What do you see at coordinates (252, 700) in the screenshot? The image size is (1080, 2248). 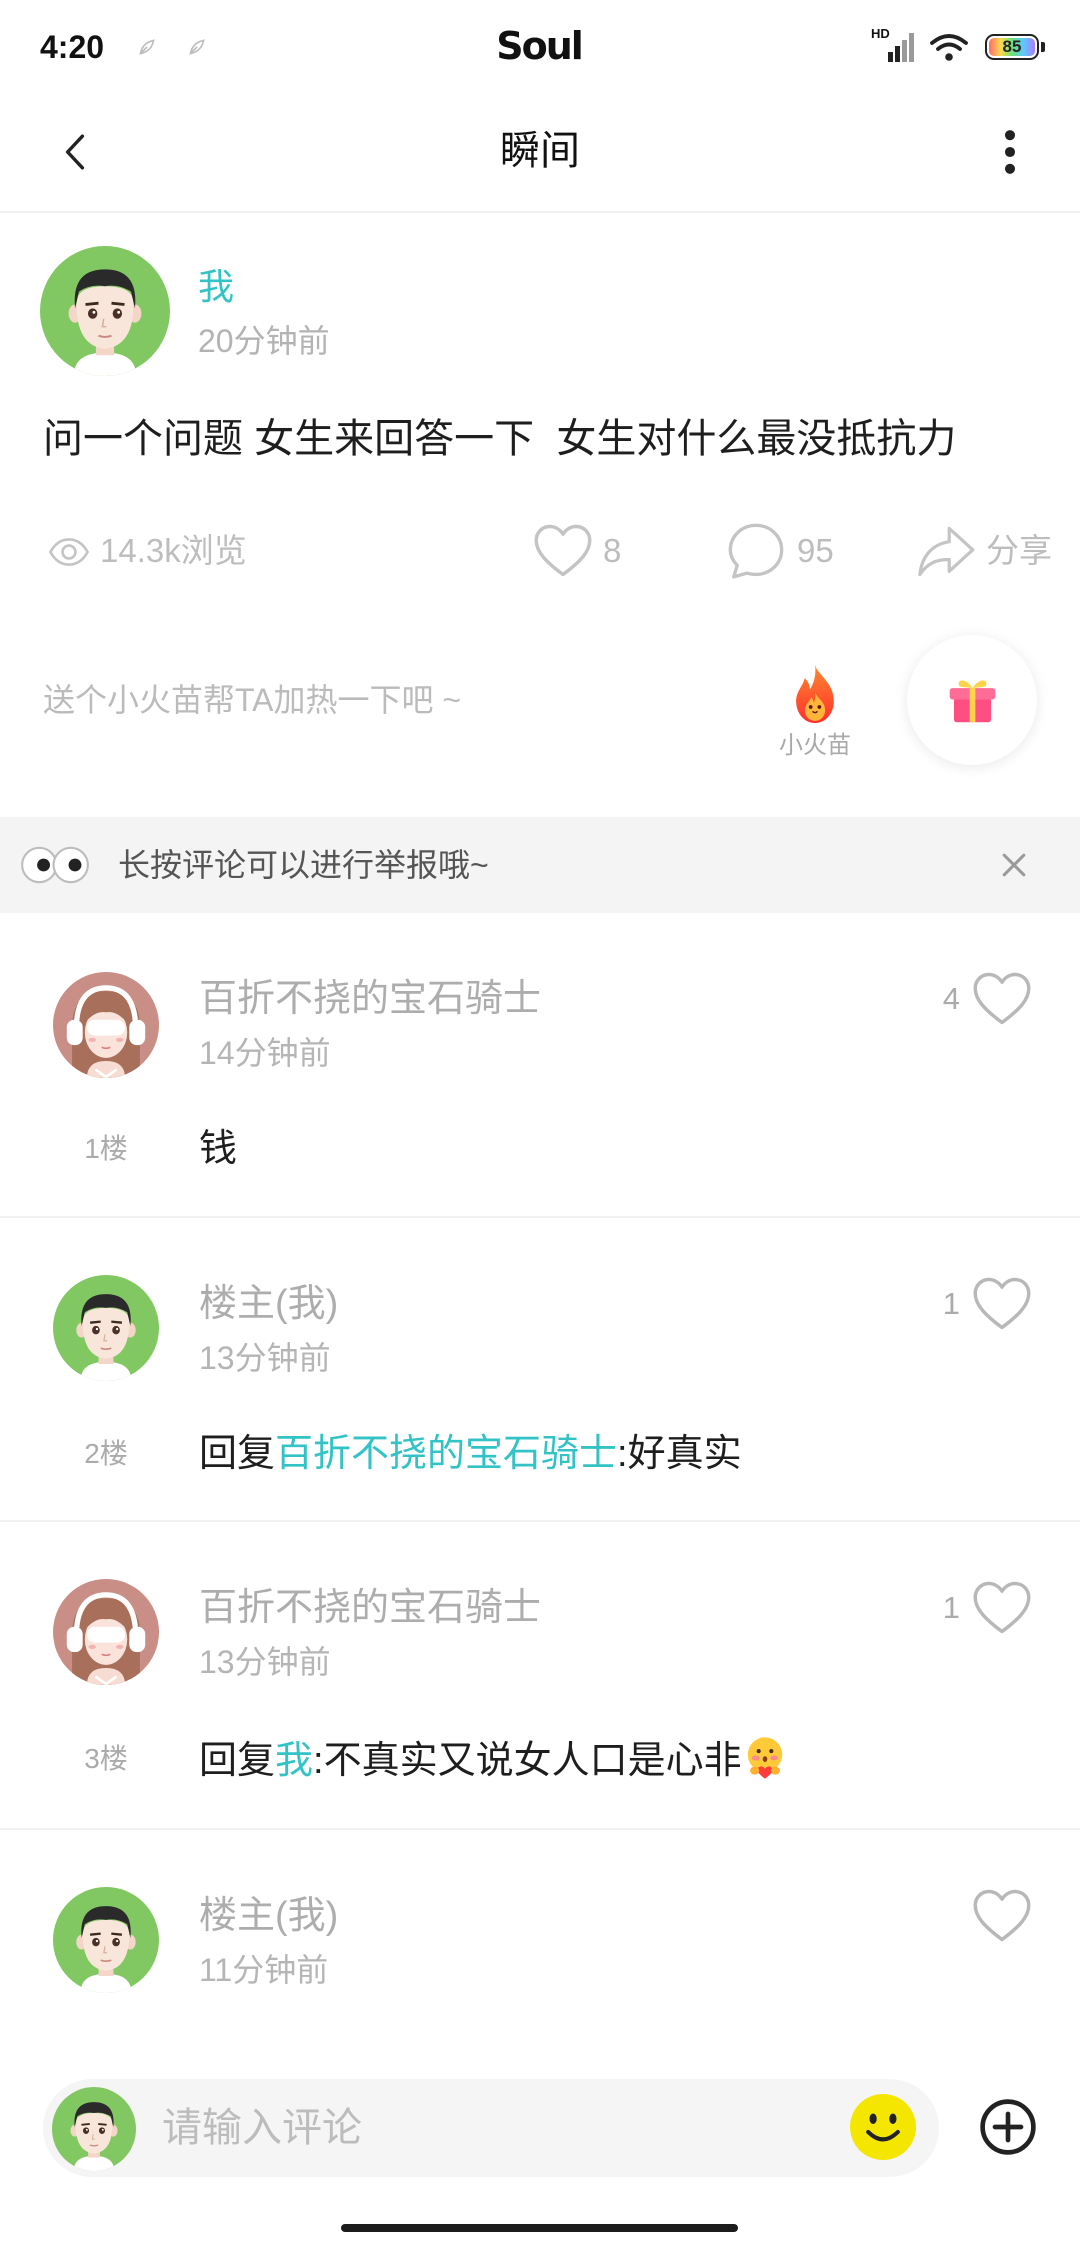 I see `boost-prompt: 送个小火苗帮TA加热一下吧 ~` at bounding box center [252, 700].